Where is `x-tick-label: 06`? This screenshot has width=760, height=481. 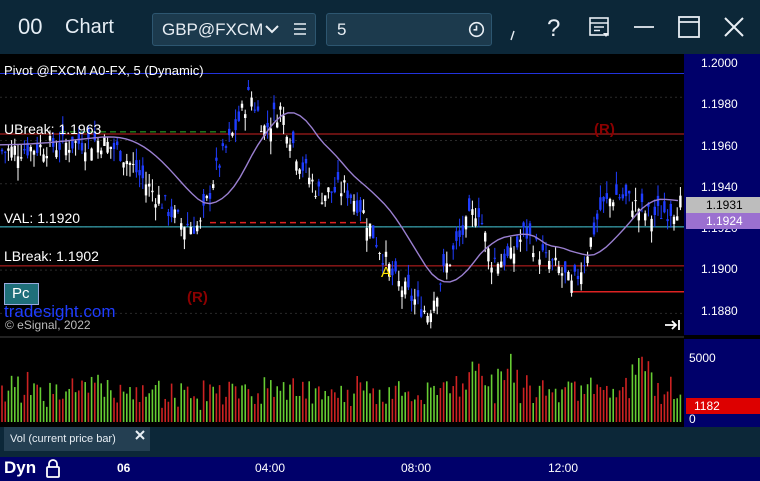 x-tick-label: 06 is located at coordinates (124, 468).